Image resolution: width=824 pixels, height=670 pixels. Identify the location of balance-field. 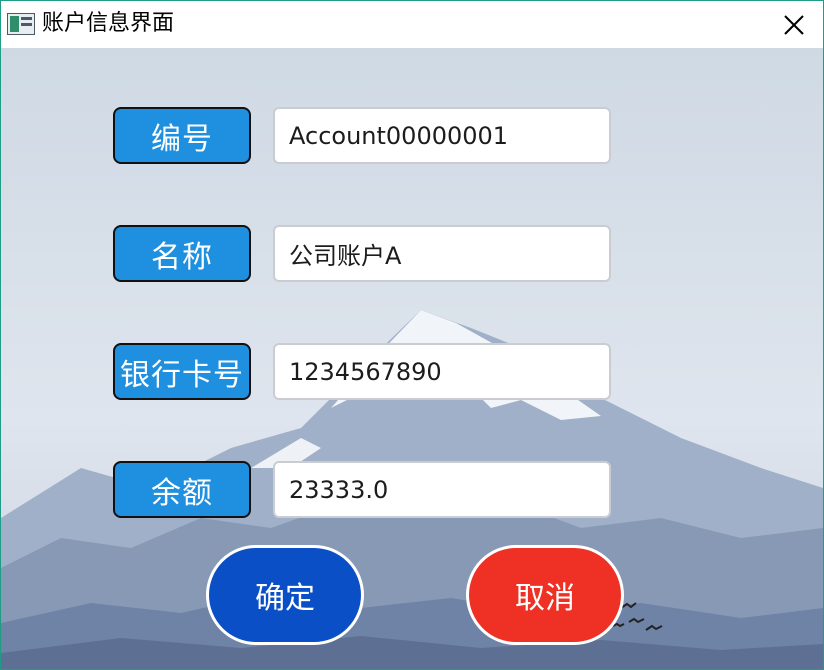
(442, 489).